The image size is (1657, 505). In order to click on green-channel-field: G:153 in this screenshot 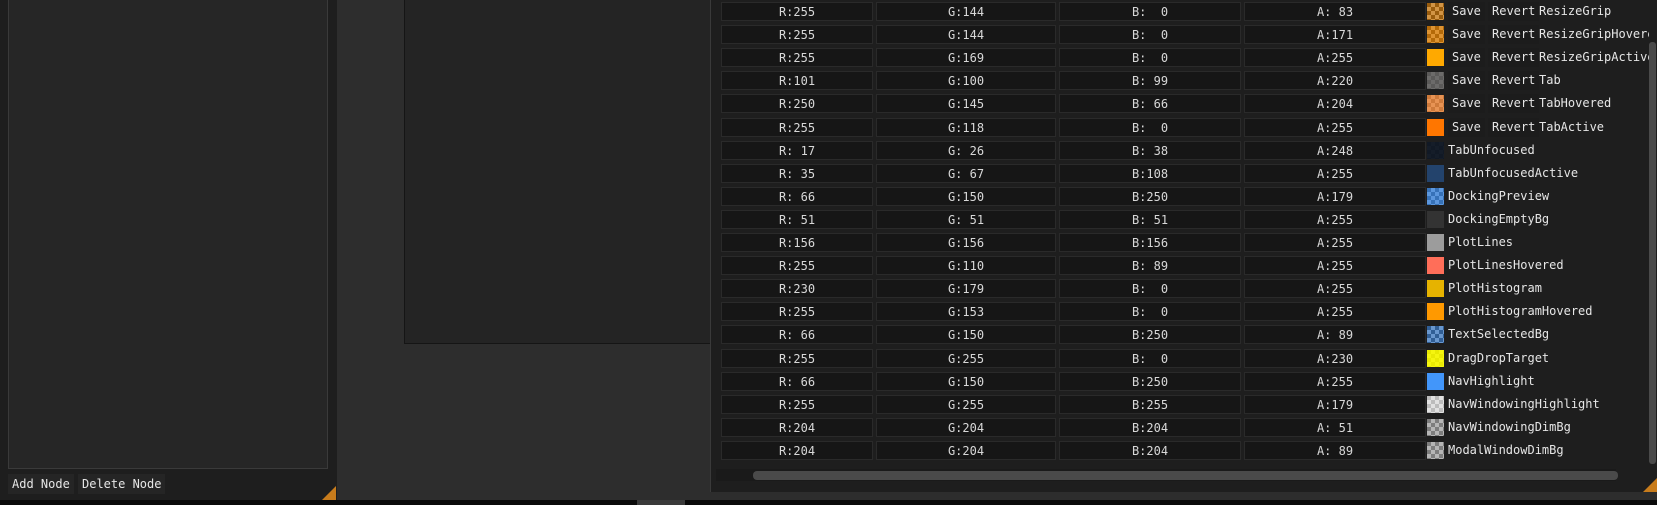, I will do `click(966, 312)`.